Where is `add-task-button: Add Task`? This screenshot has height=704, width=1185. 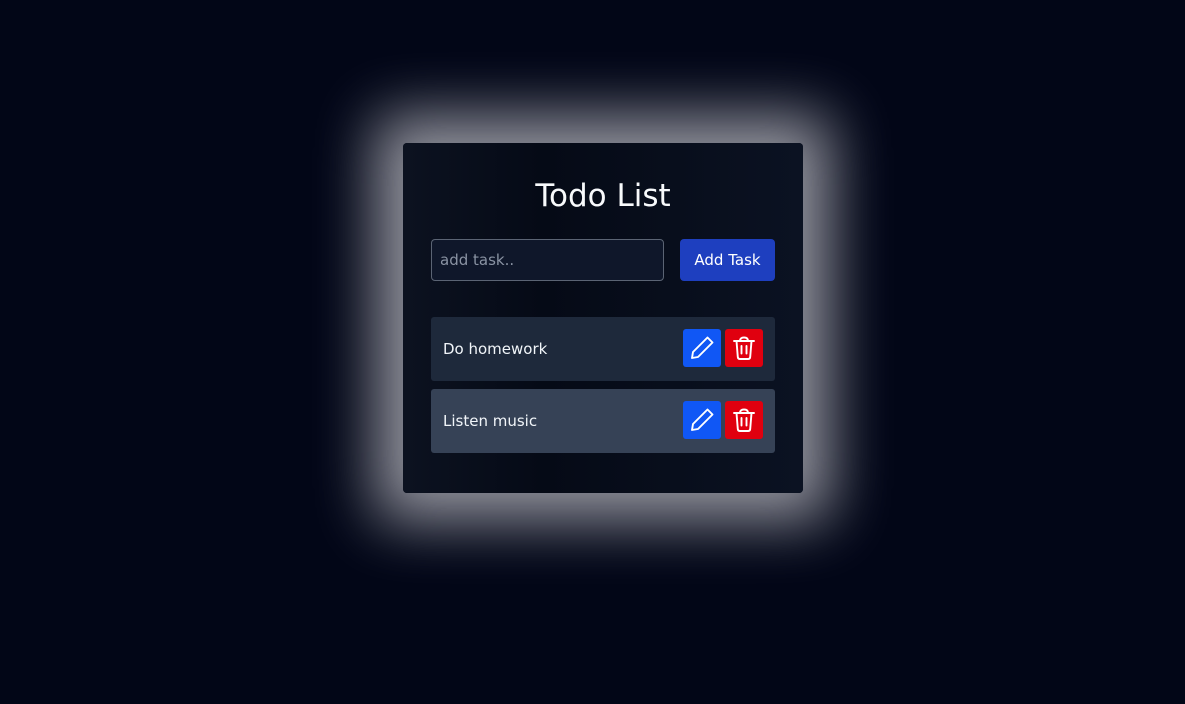 add-task-button: Add Task is located at coordinates (727, 260).